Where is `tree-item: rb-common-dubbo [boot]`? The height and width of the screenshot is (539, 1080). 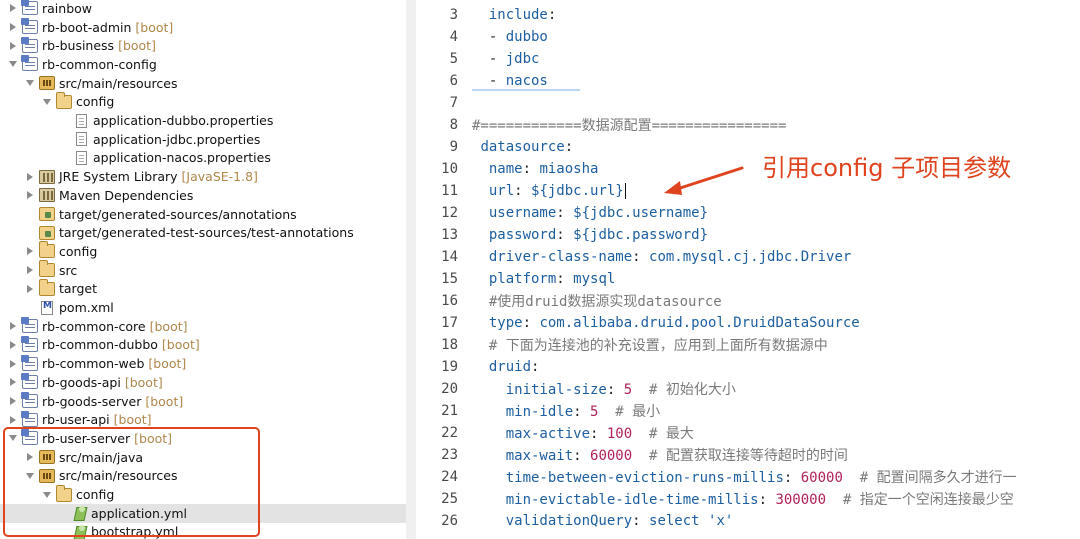
tree-item: rb-common-dubbo [boot] is located at coordinates (203, 345).